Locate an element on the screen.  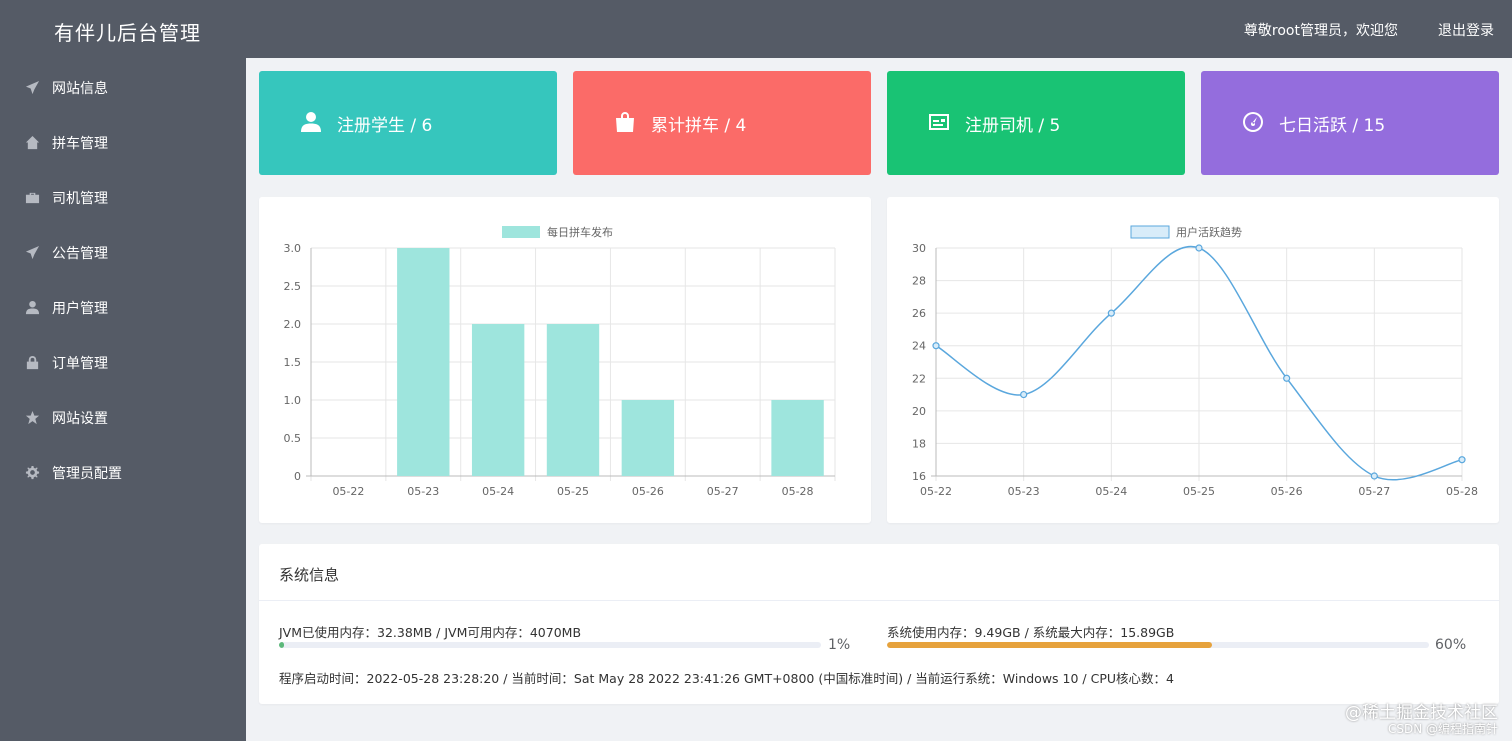
sidebar-item-label: 拼车管理 is located at coordinates (80, 143).